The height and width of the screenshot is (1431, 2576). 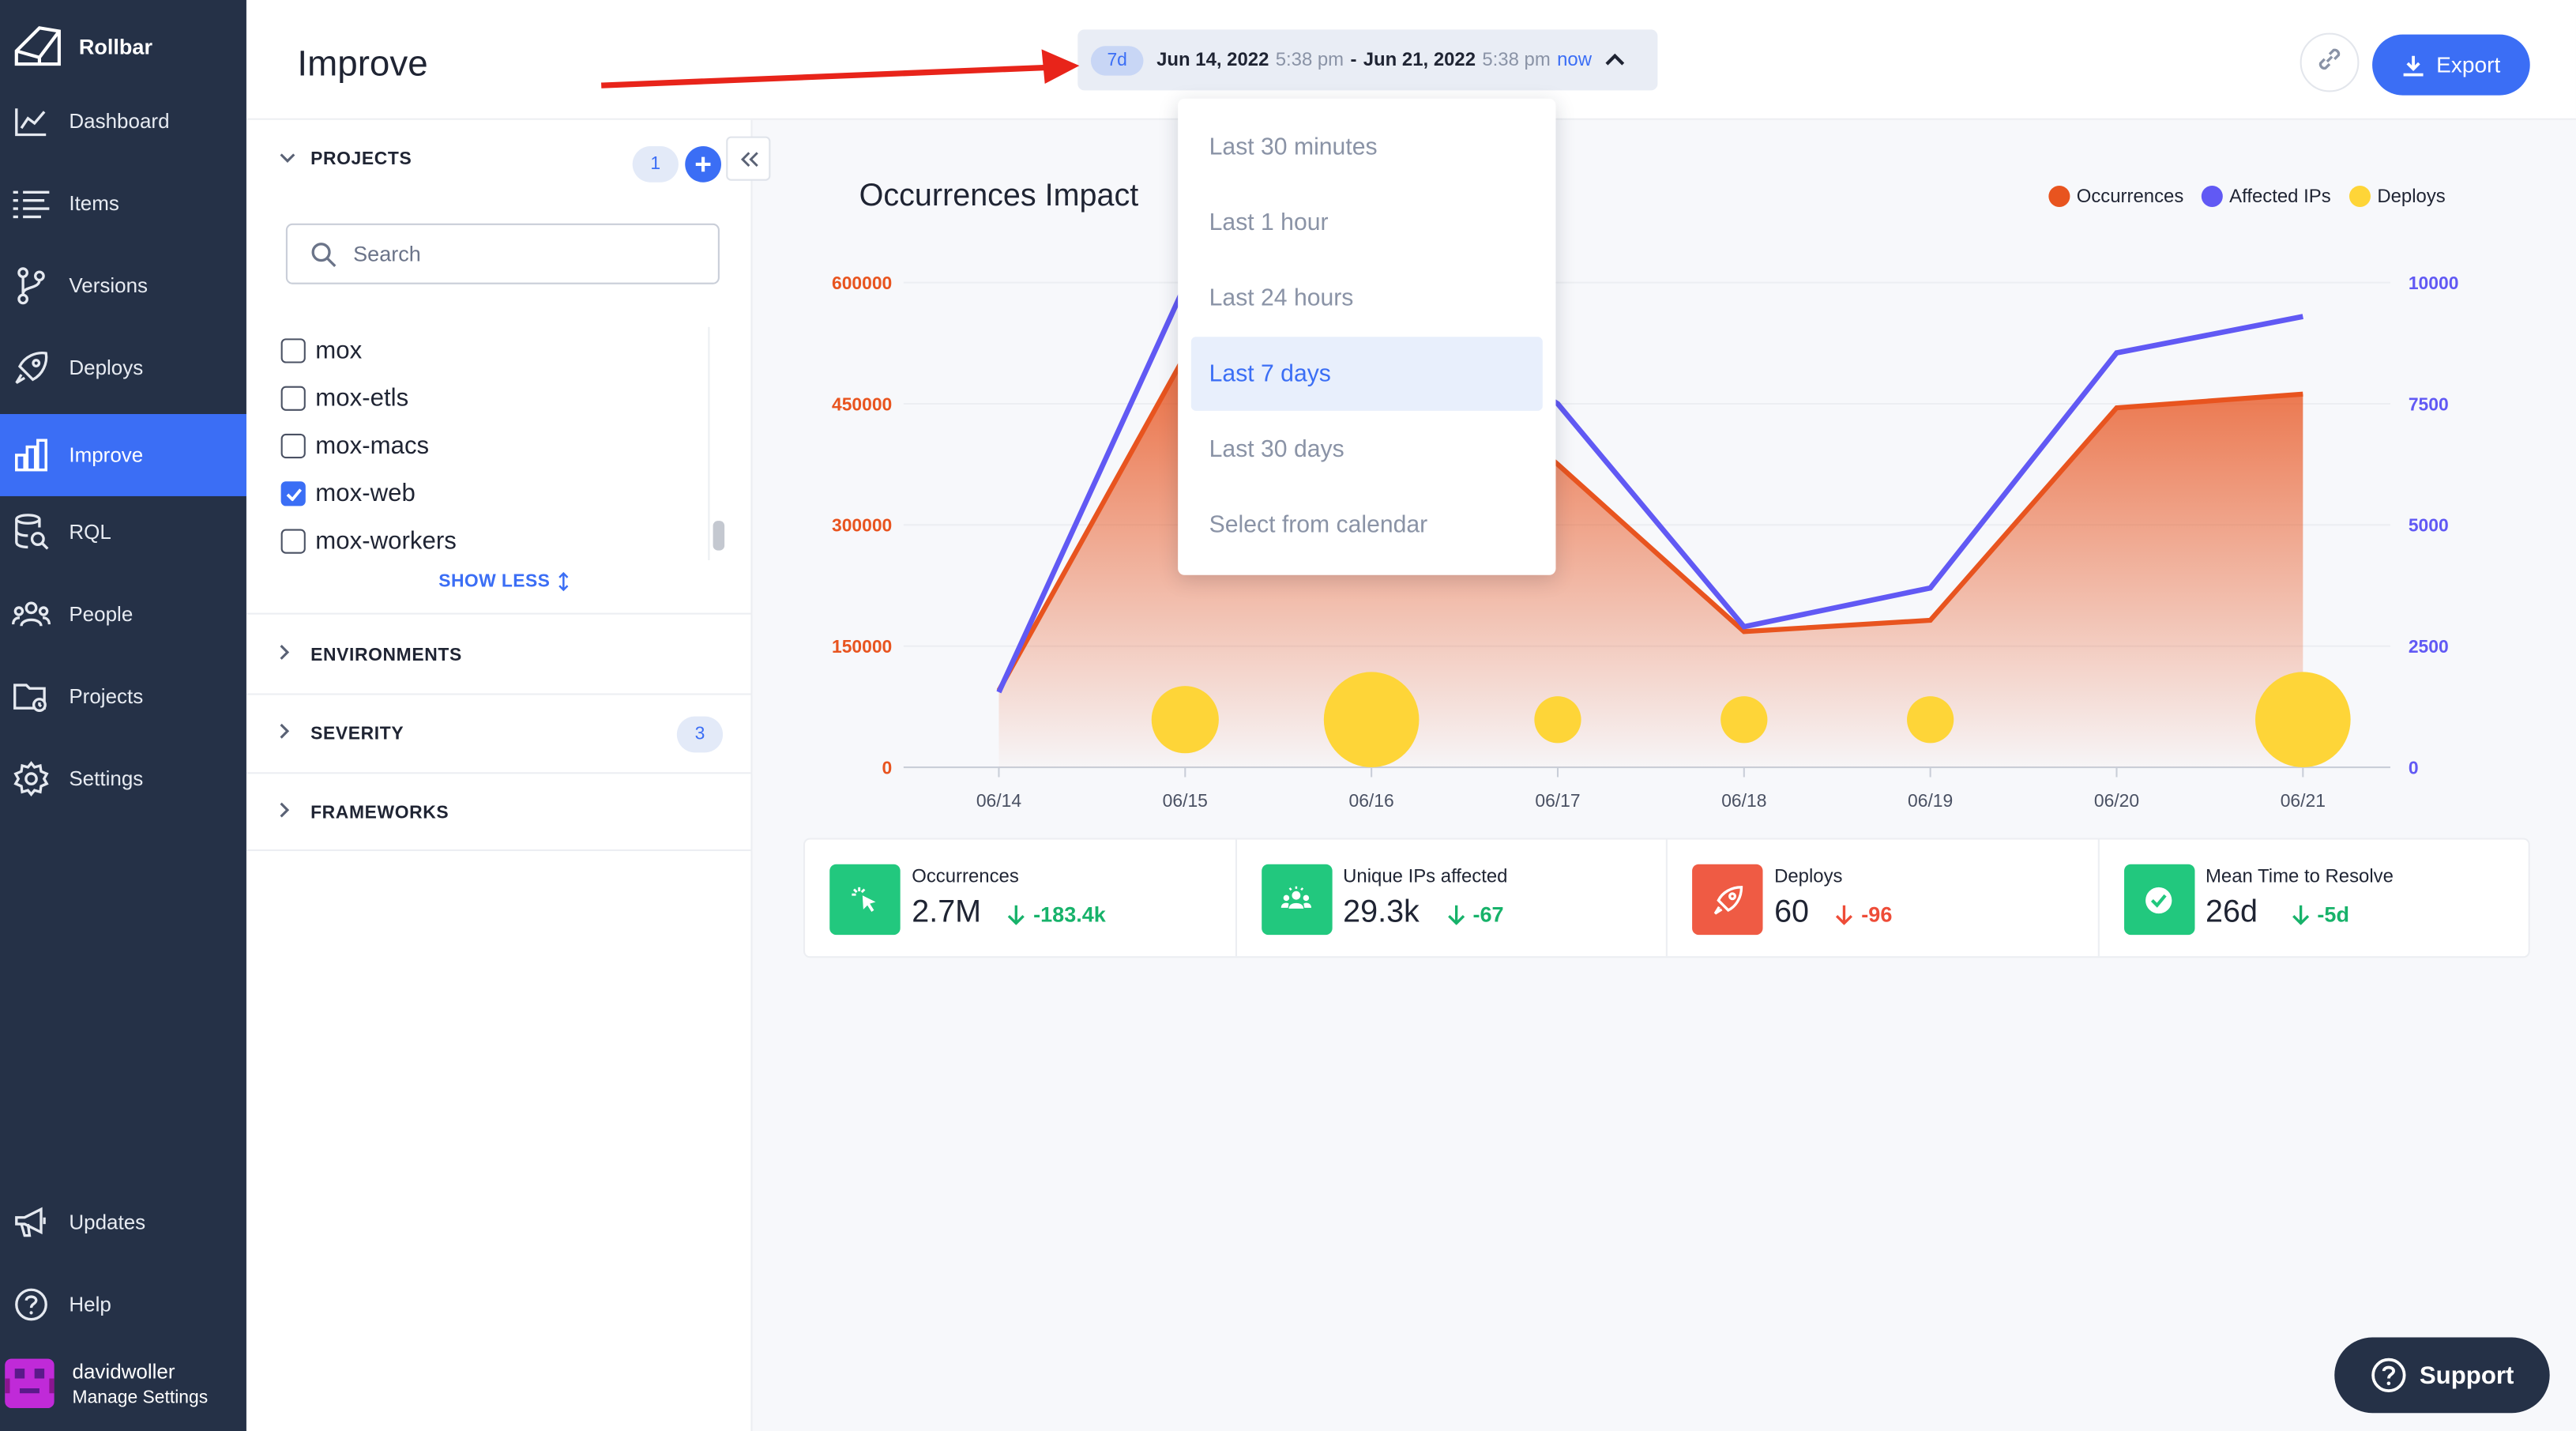 What do you see at coordinates (2115, 196) in the screenshot?
I see `legend-item-occurrences: Occurrences` at bounding box center [2115, 196].